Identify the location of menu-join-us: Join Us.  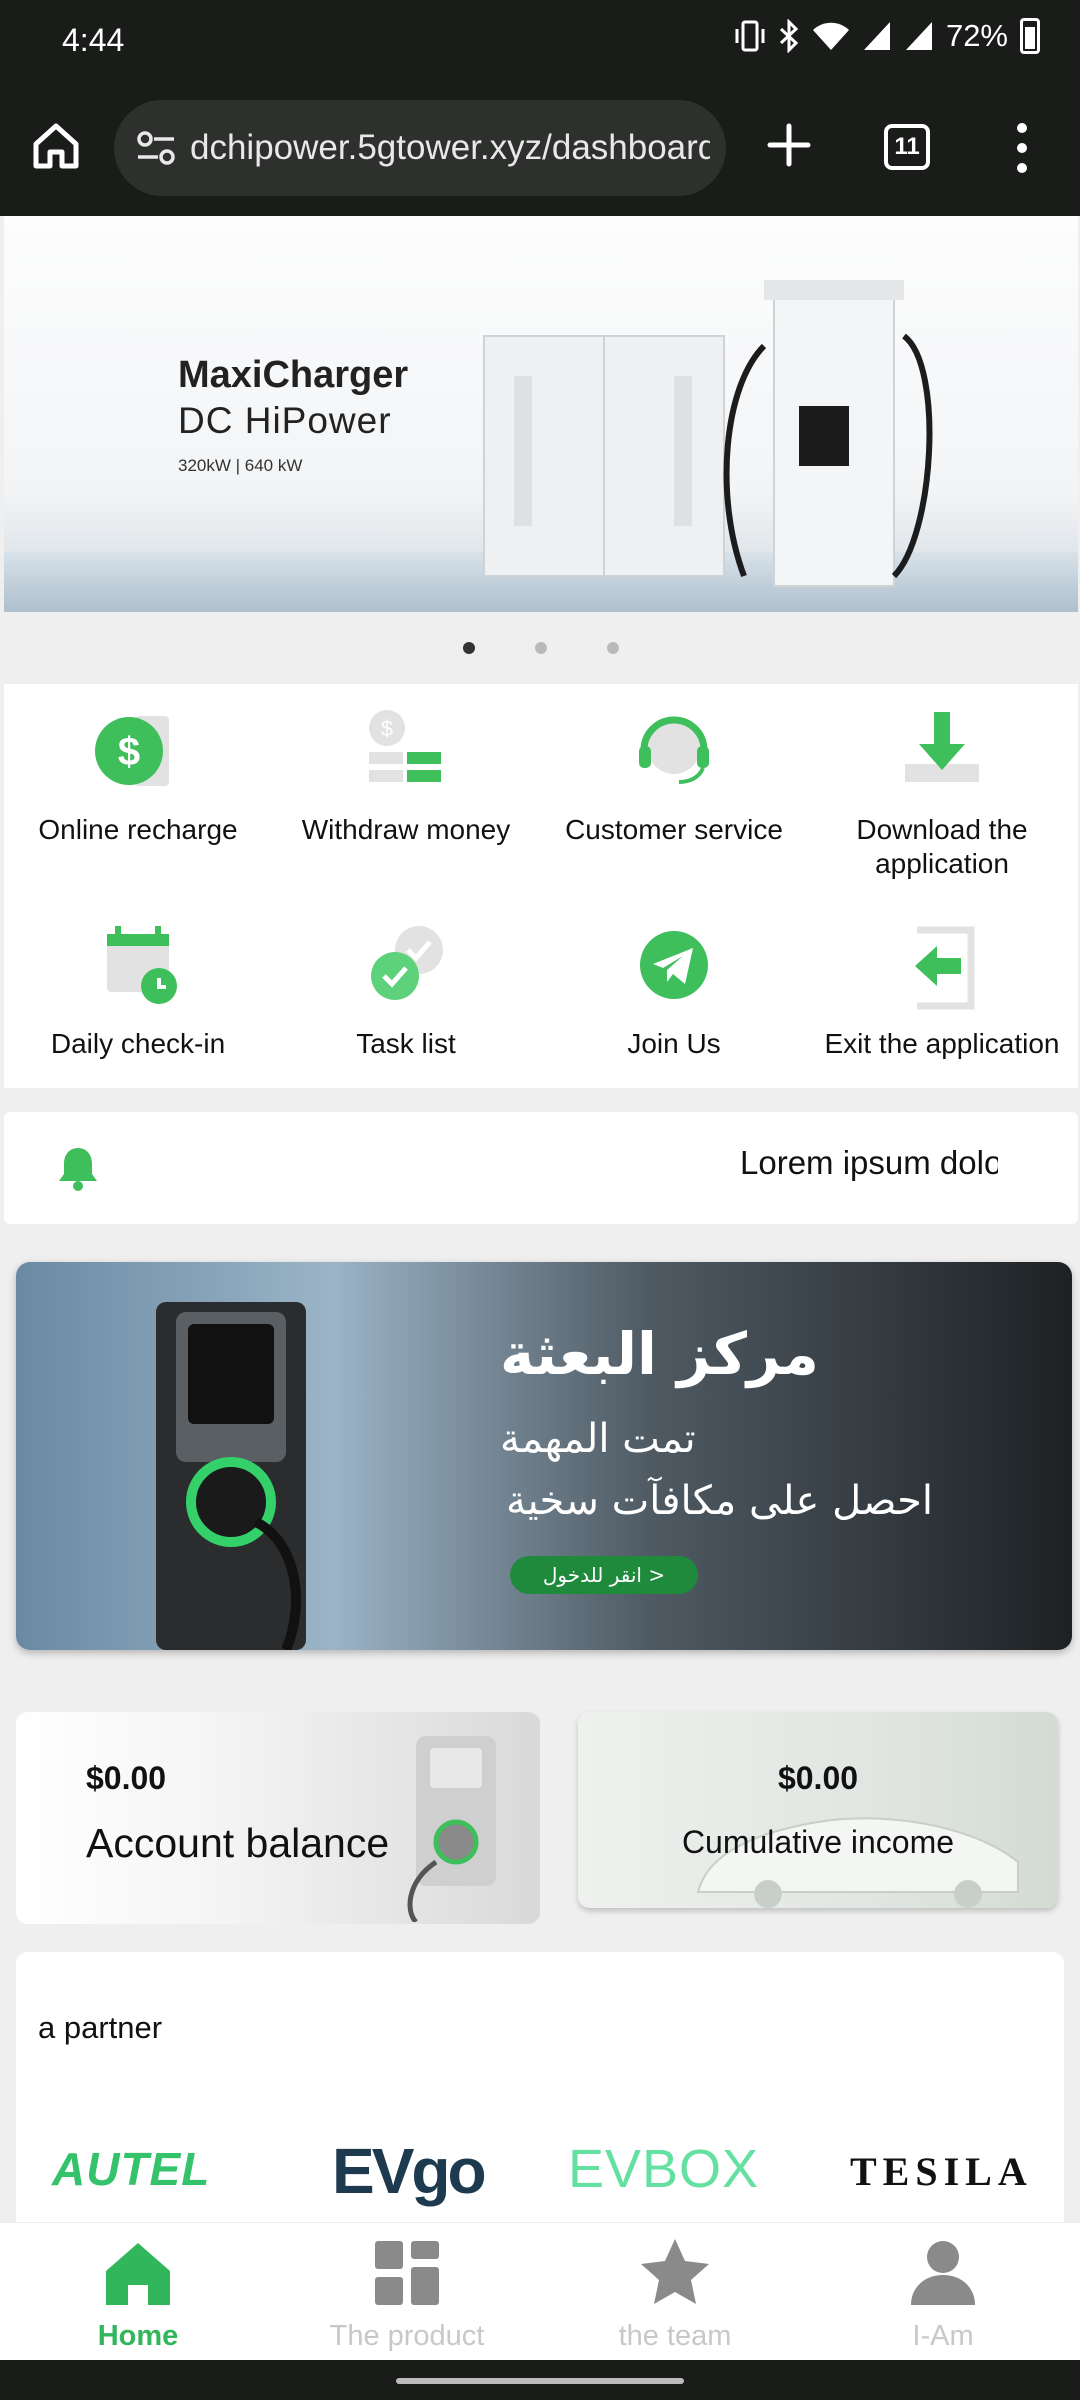
(674, 990).